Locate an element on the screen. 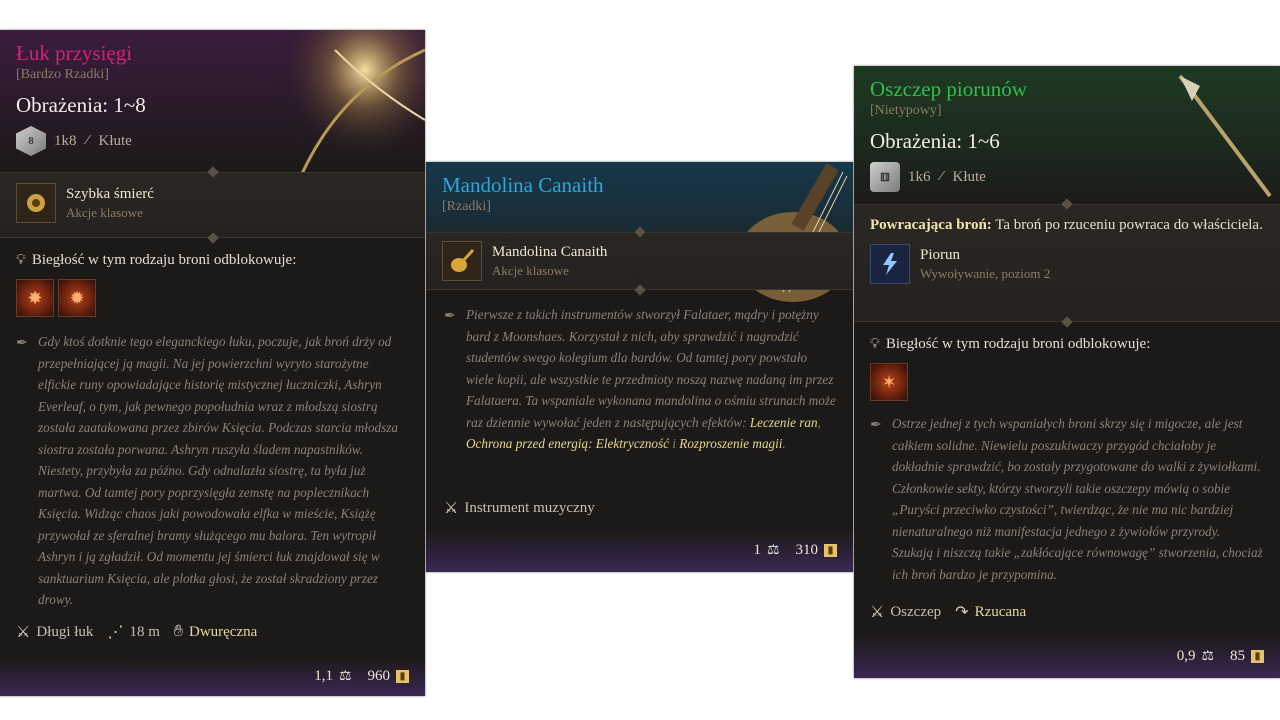  dice-value: 1k6 is located at coordinates (919, 176).